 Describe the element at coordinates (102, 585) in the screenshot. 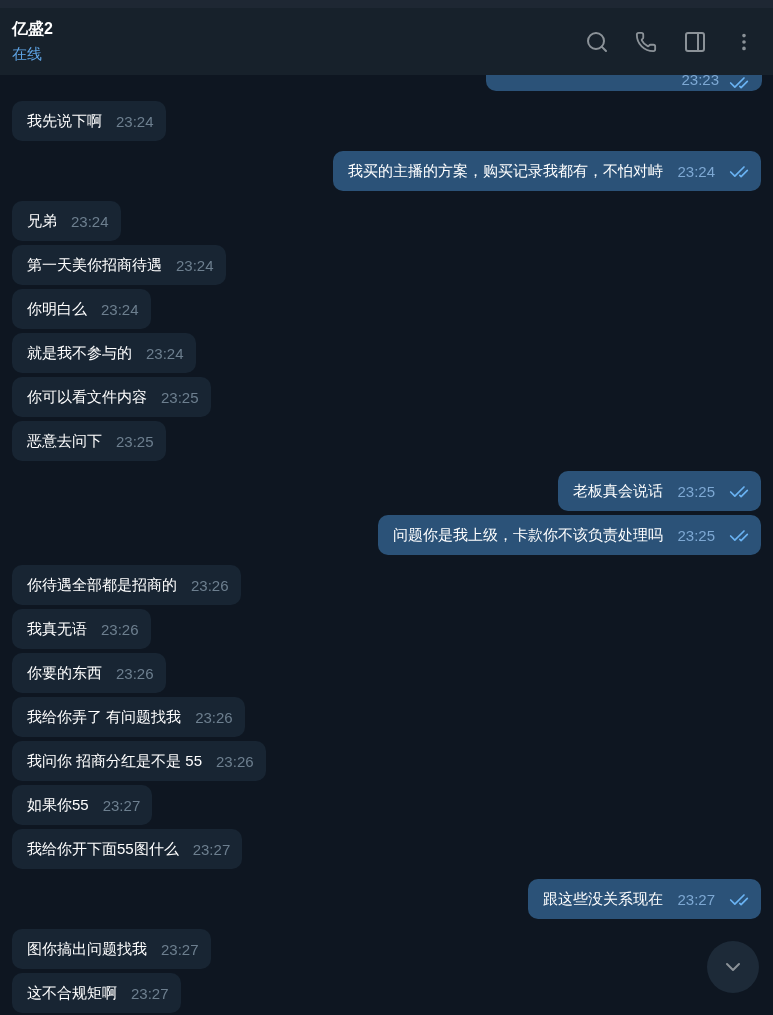

I see `message-text: 你待遇全部都是招商的` at that location.